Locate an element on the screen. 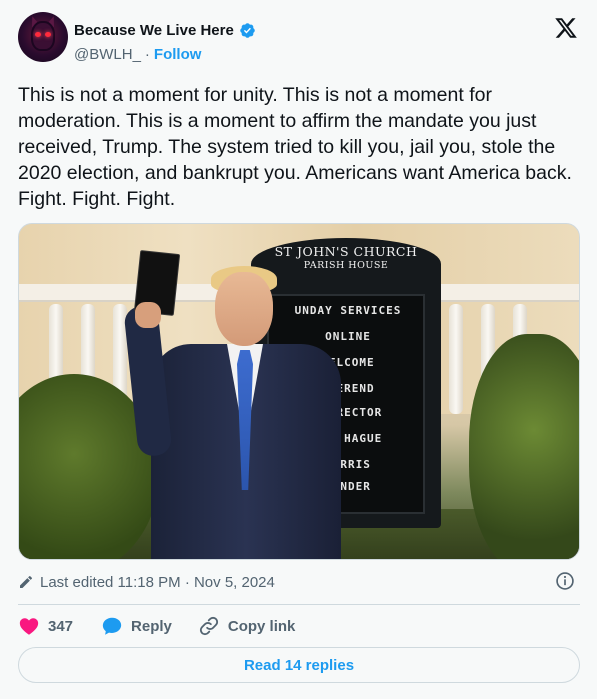  verified-badge-icon is located at coordinates (247, 30).